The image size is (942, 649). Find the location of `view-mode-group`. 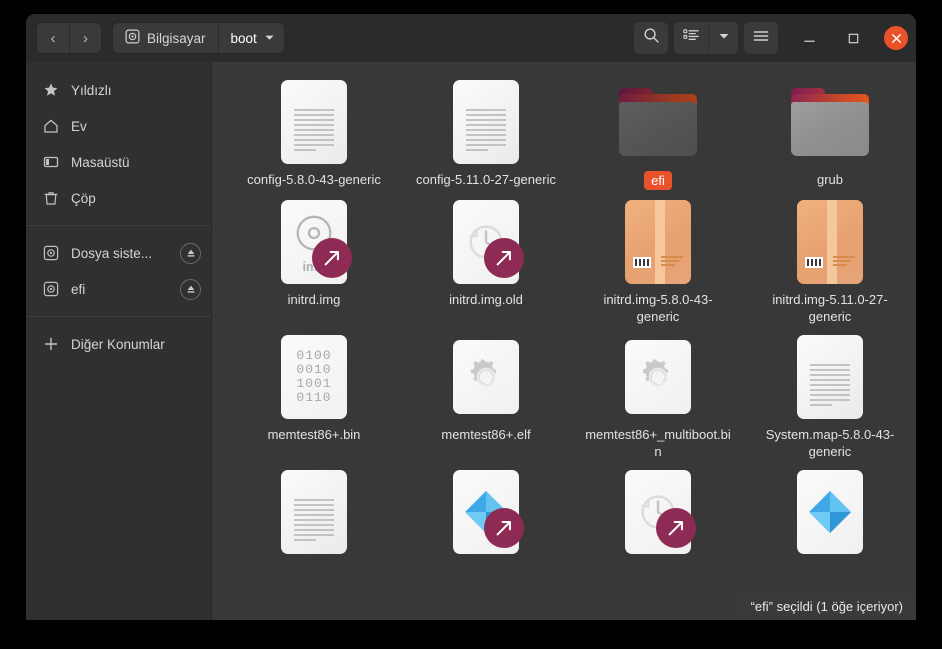

view-mode-group is located at coordinates (706, 38).